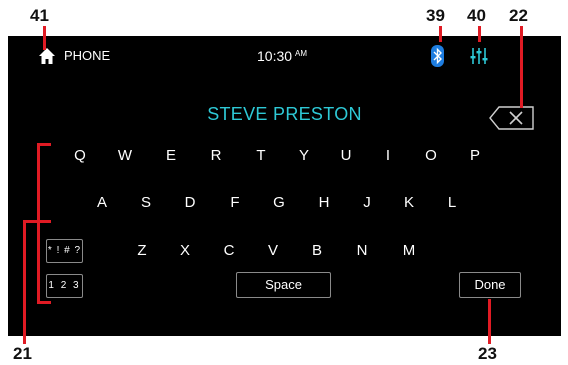  What do you see at coordinates (44, 302) in the screenshot?
I see `bracket-lower-bottom` at bounding box center [44, 302].